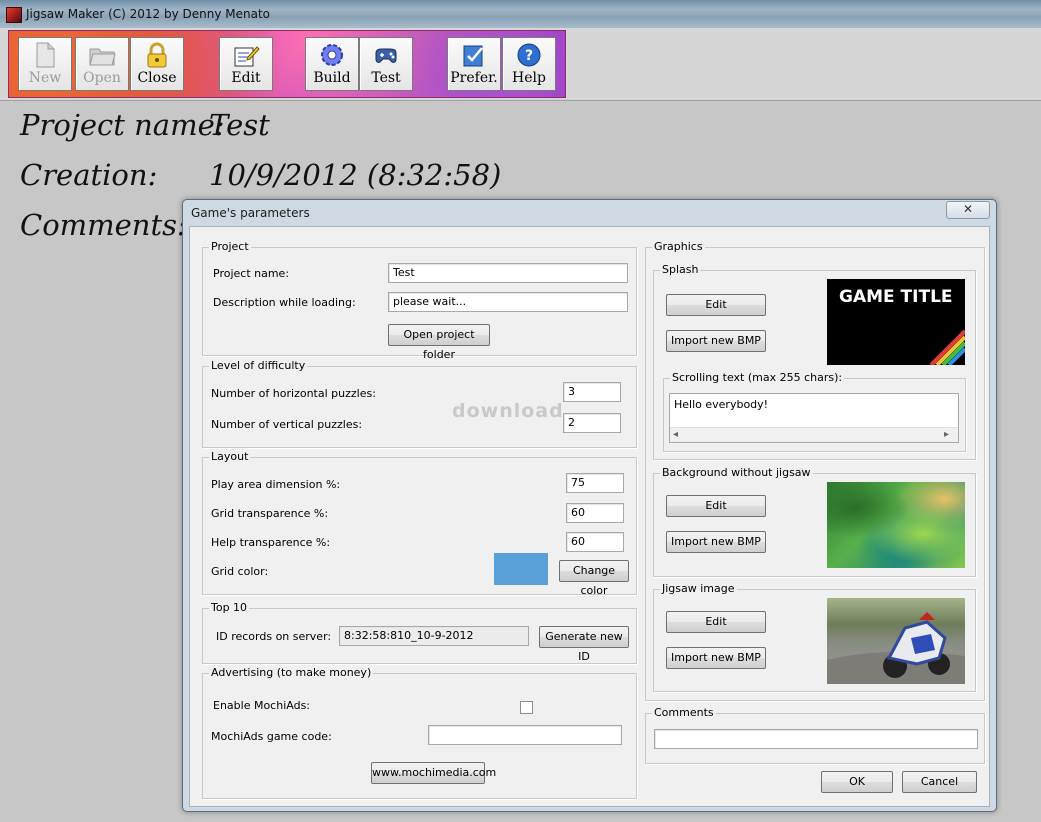 Image resolution: width=1041 pixels, height=822 pixels. I want to click on comments-label: Comments:, so click(103, 225).